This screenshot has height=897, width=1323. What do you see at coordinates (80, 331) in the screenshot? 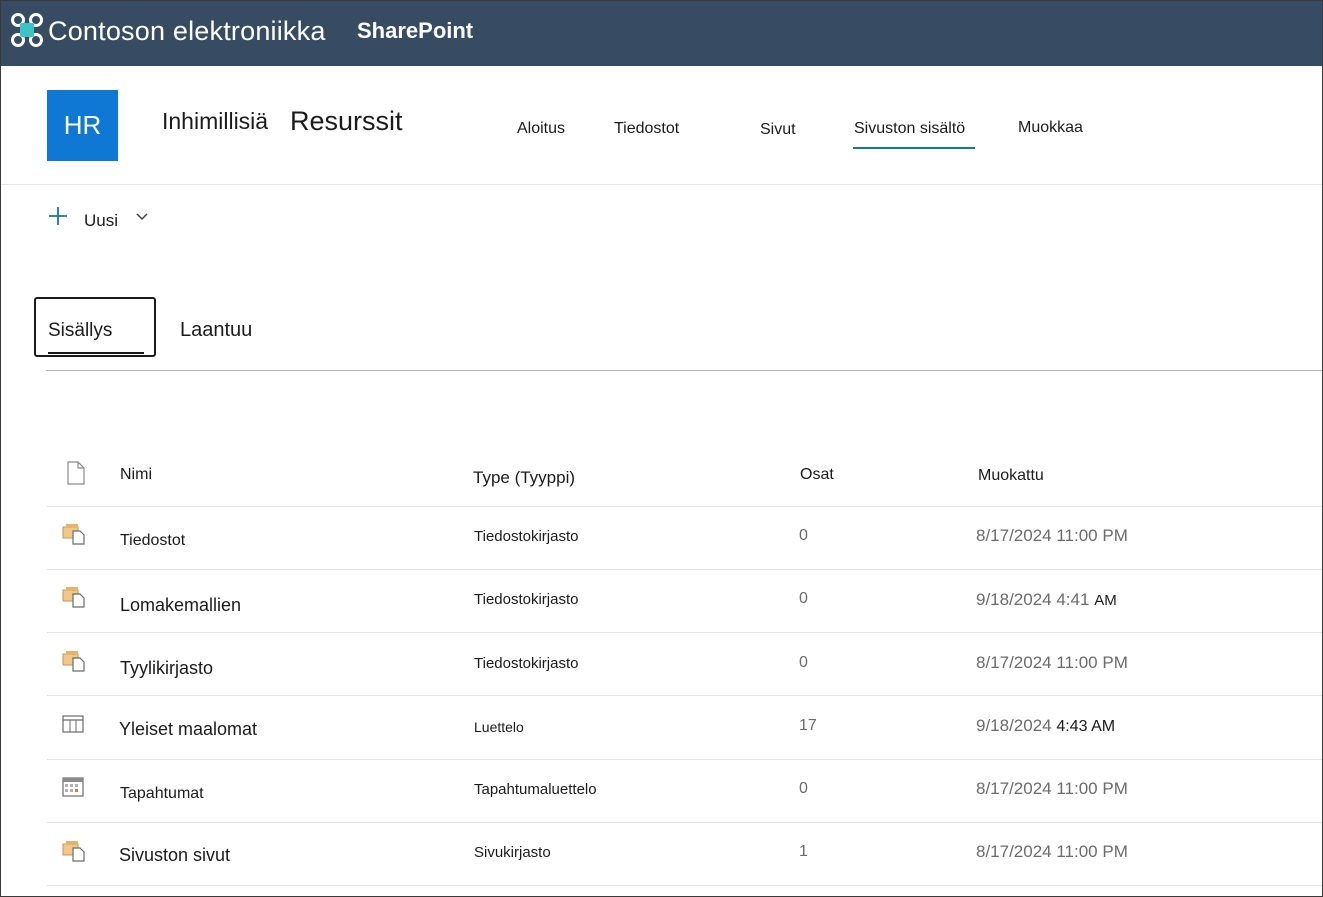
I see `tab-contents: Sisällys` at bounding box center [80, 331].